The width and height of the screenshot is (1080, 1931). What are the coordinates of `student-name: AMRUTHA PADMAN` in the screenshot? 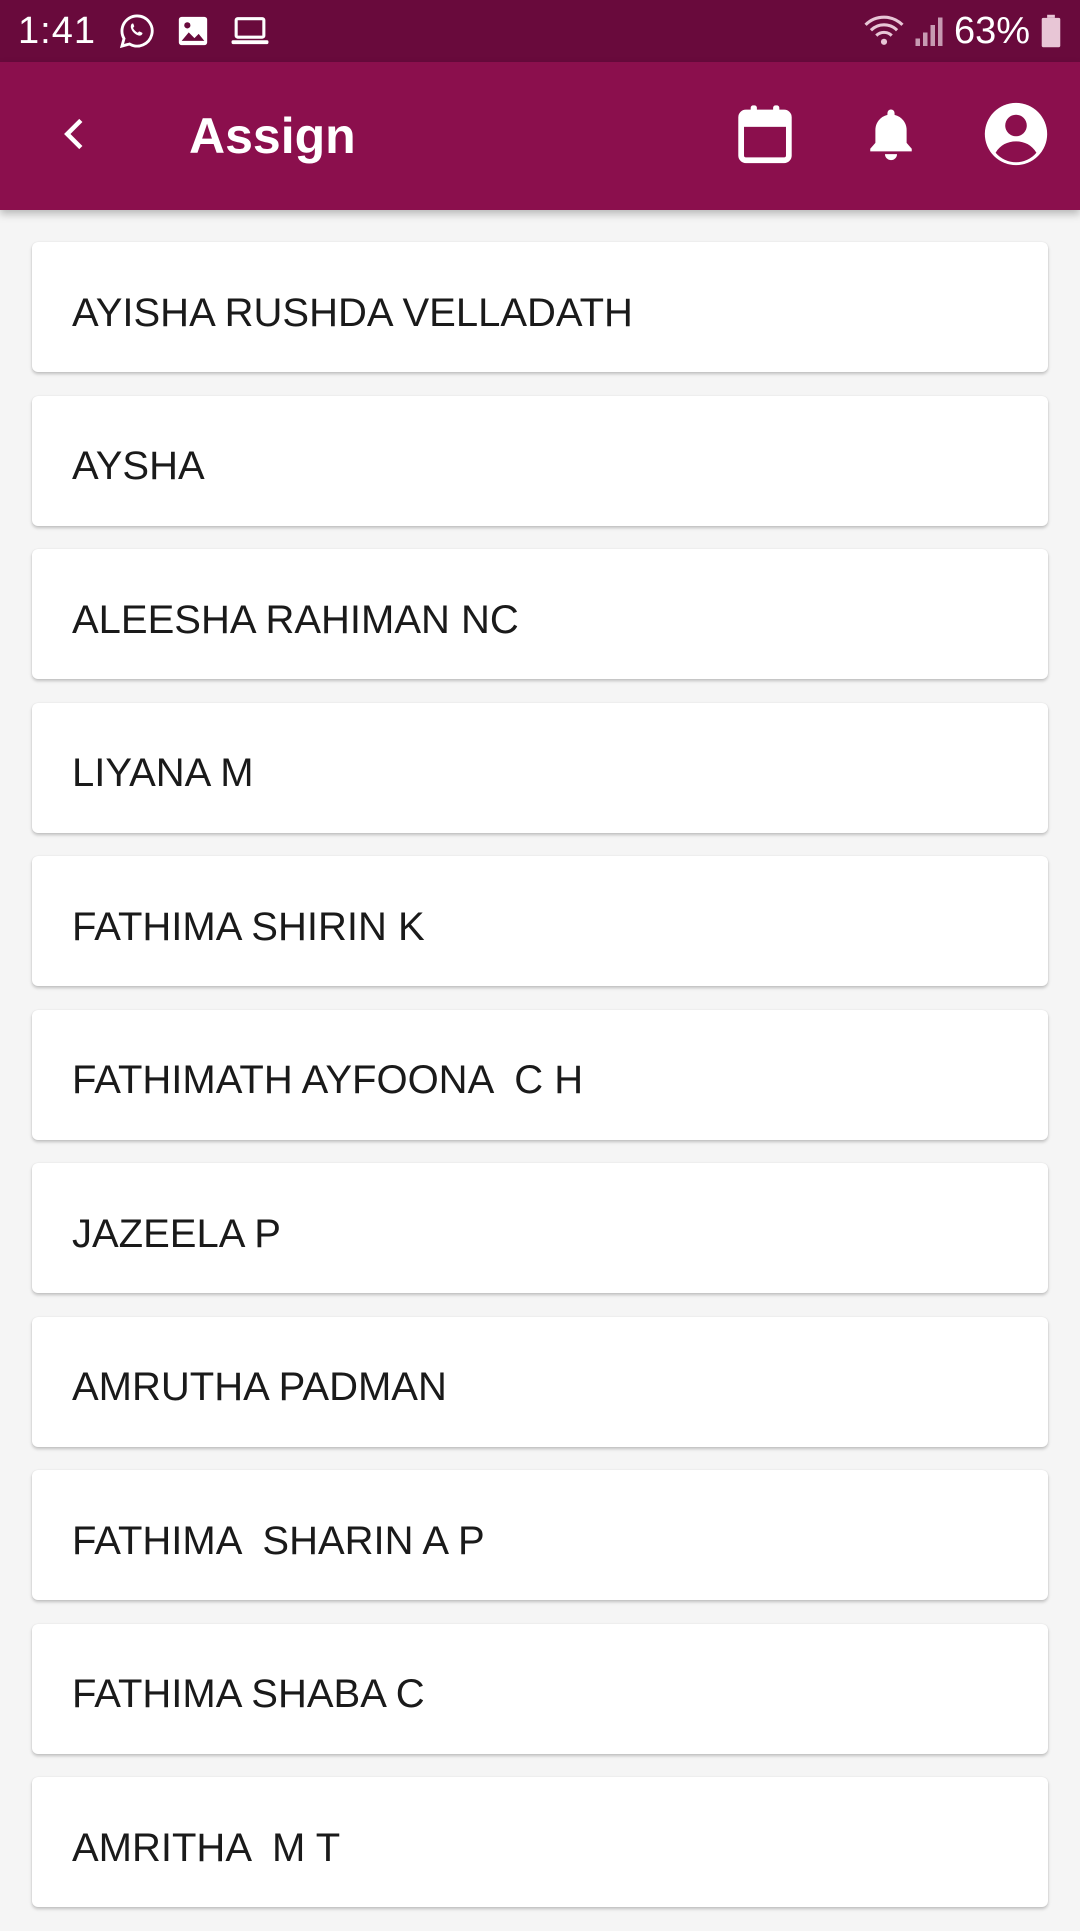 It's located at (259, 1387).